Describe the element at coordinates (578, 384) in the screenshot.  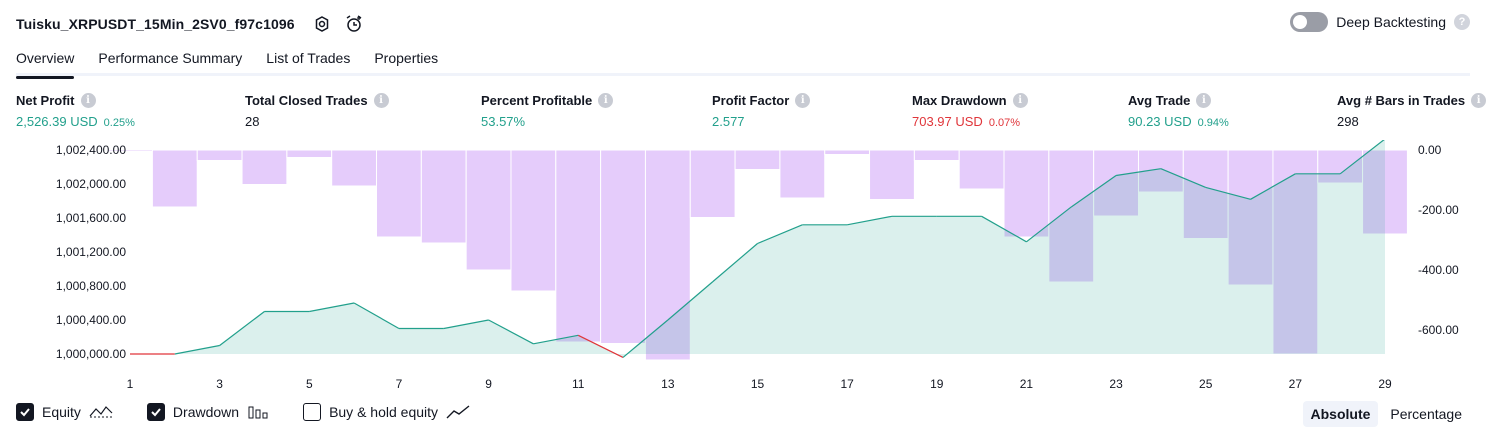
I see `x-axis-tick-label: 11` at that location.